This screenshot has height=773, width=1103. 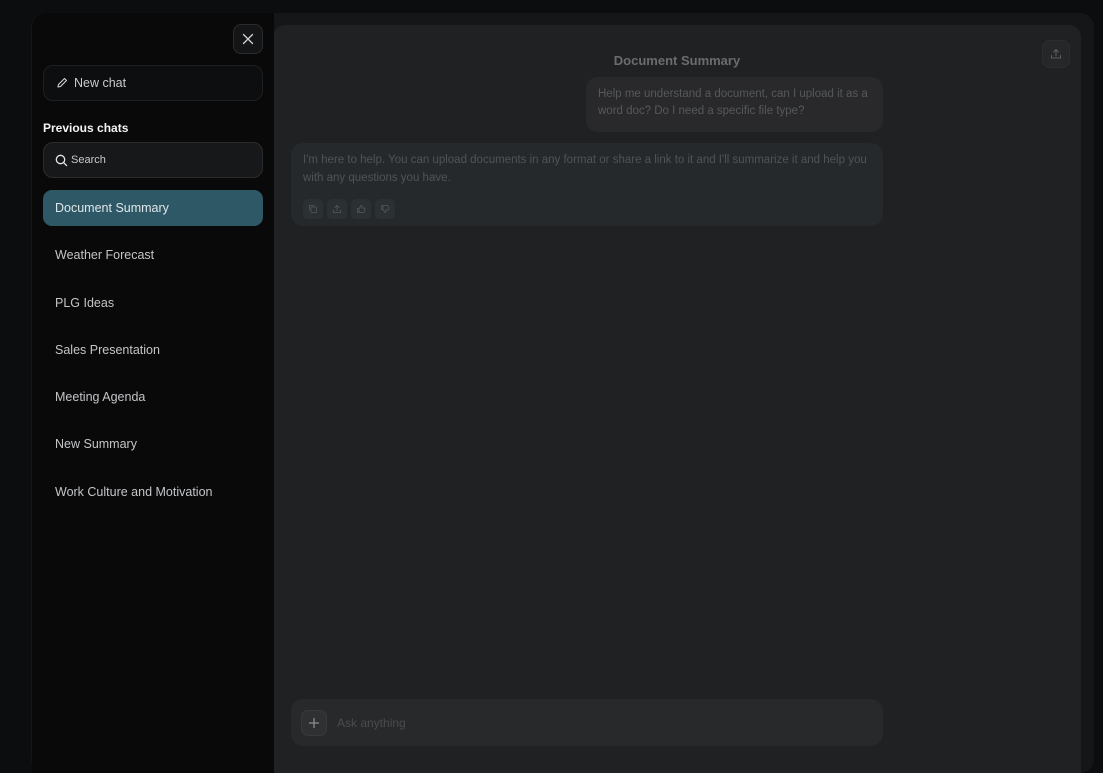 I want to click on chat-item-label: PLG Ideas, so click(x=85, y=302).